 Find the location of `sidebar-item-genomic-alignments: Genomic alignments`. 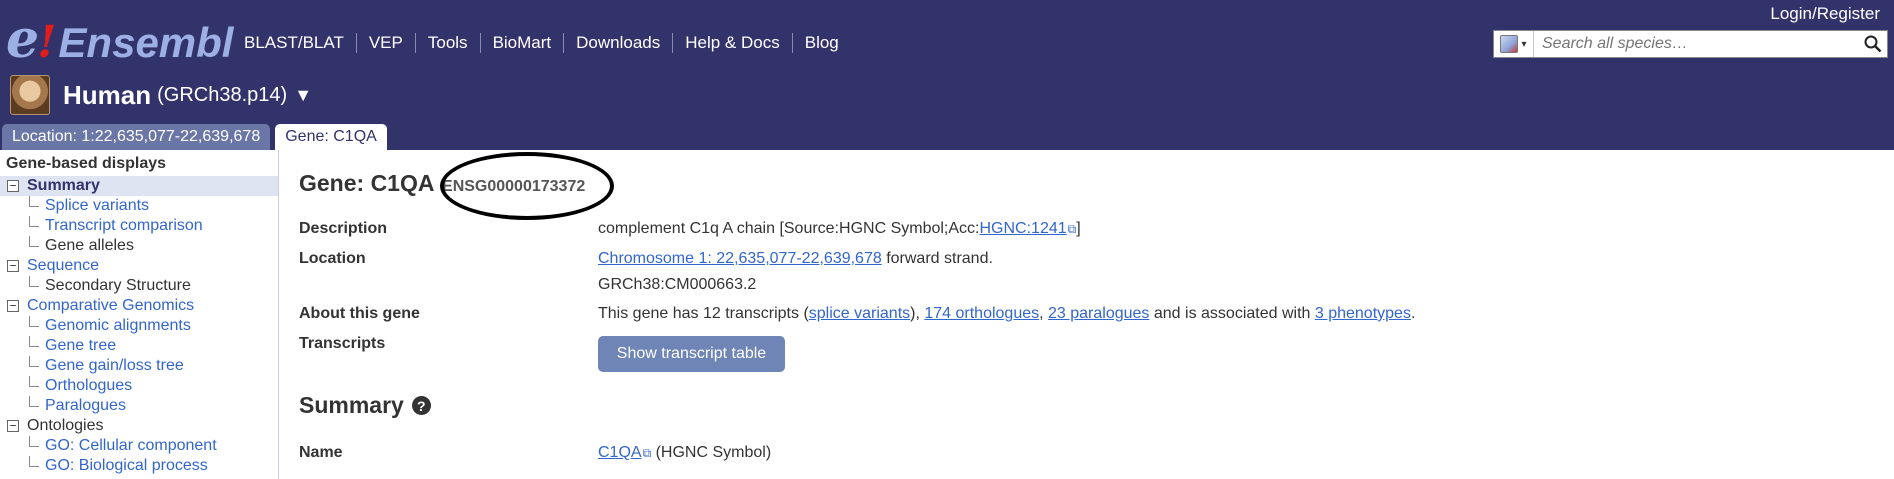

sidebar-item-genomic-alignments: Genomic alignments is located at coordinates (139, 326).